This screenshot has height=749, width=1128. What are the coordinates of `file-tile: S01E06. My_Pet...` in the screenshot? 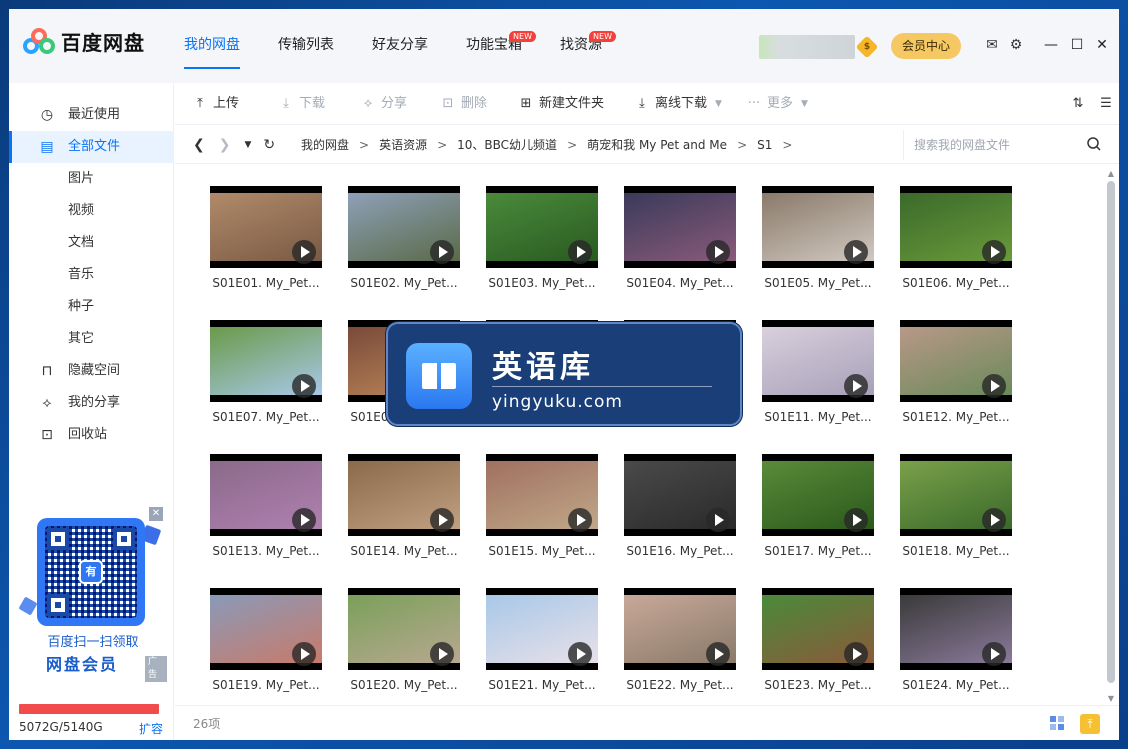 It's located at (956, 232).